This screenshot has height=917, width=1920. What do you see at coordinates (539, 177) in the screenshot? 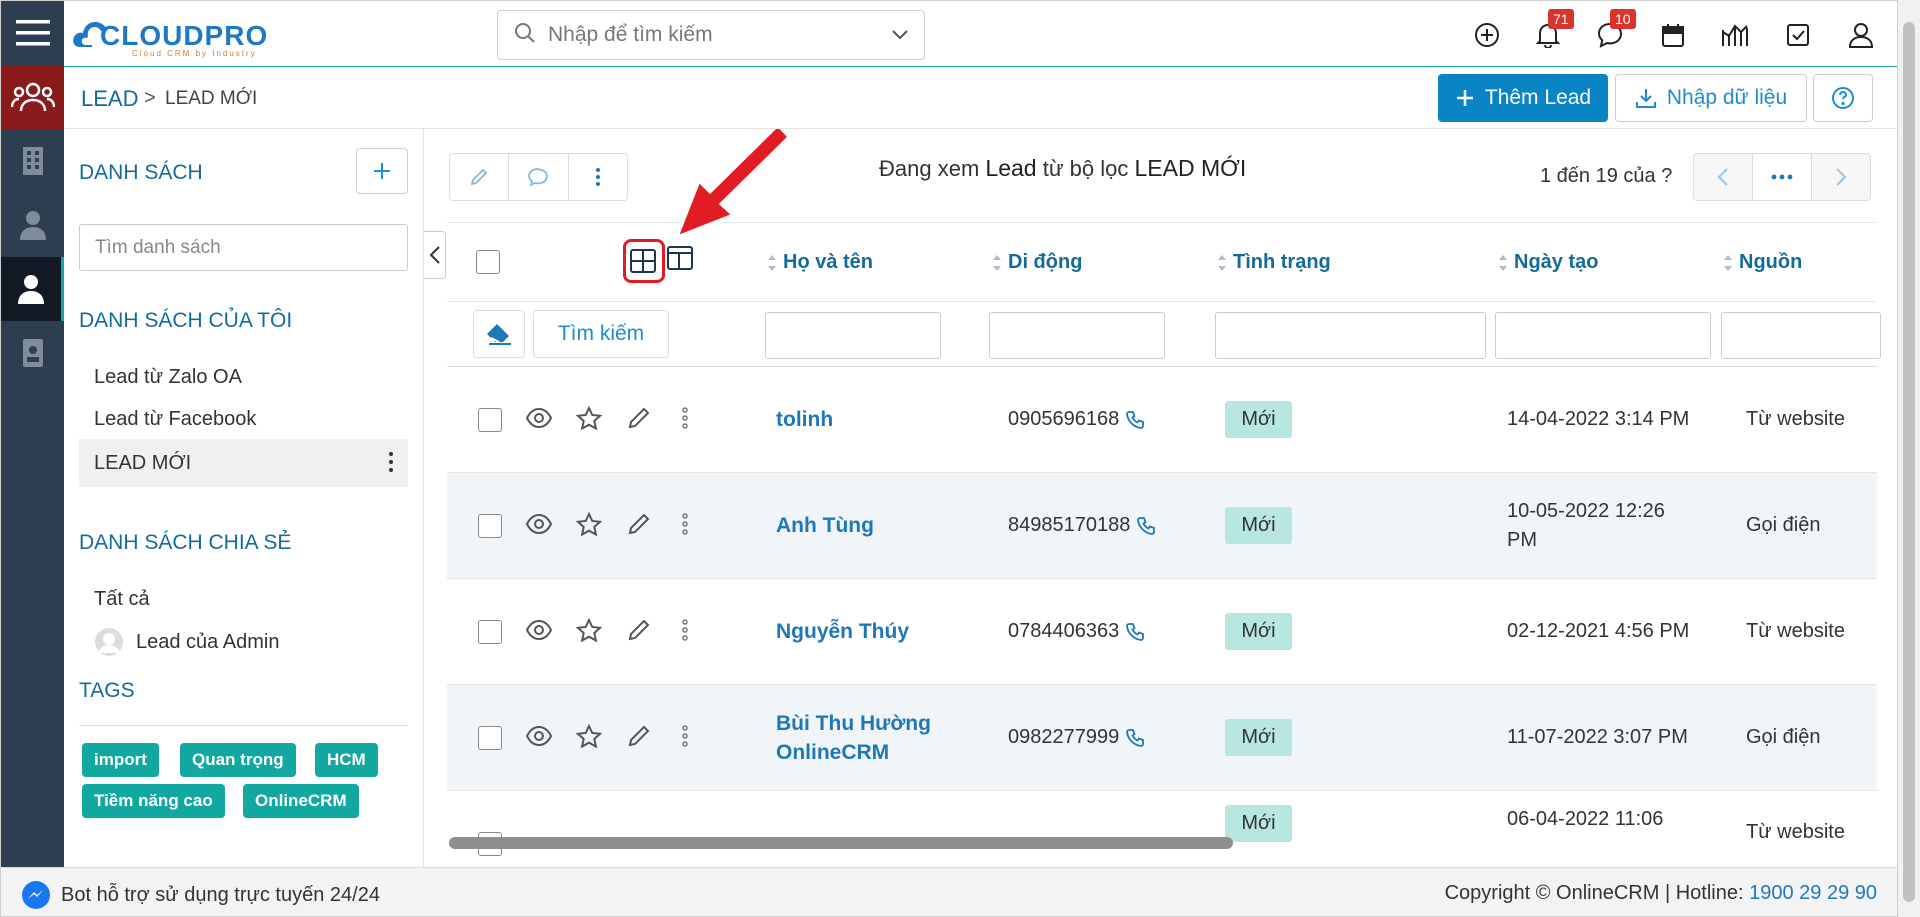
I see `mass-comment-button` at bounding box center [539, 177].